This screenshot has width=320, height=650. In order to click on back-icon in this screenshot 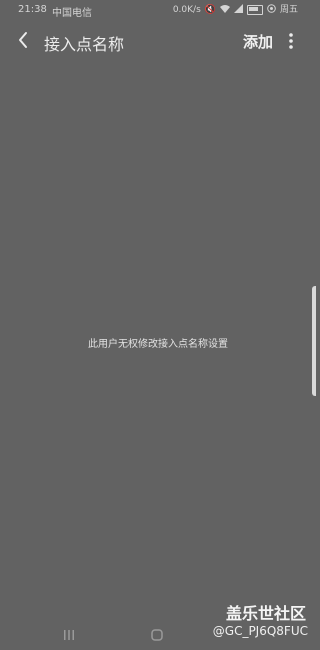, I will do `click(24, 40)`.